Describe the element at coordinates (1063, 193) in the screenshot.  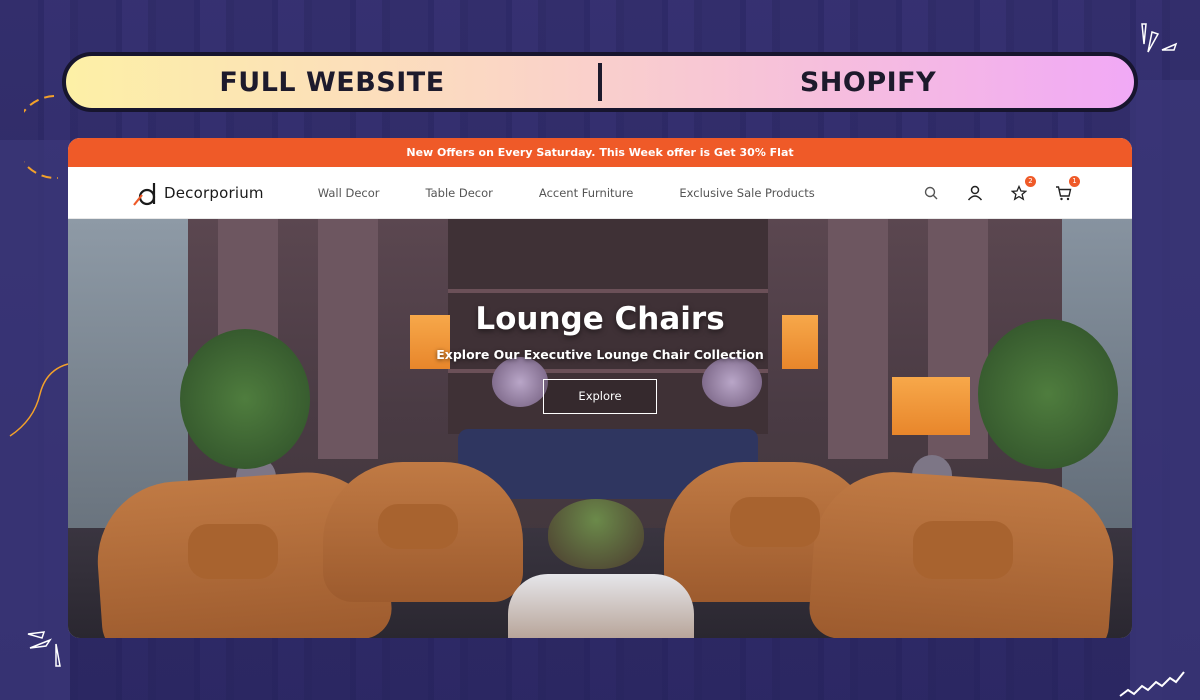
I see `cart-icon` at that location.